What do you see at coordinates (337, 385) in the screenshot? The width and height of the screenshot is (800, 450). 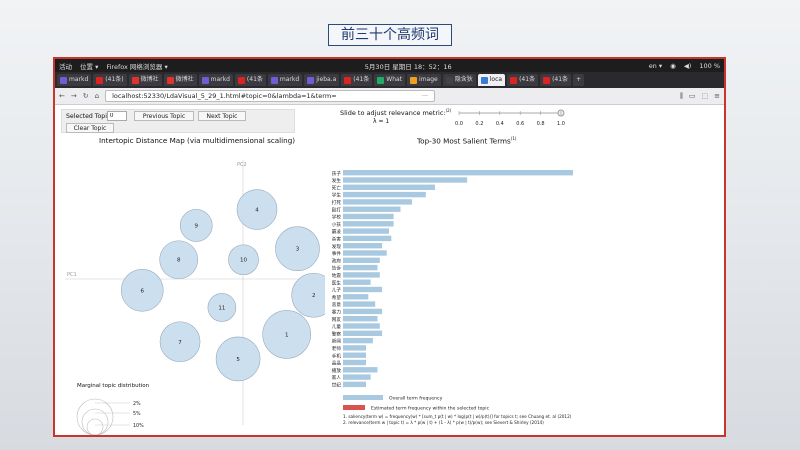 I see `term-label: 世纪` at bounding box center [337, 385].